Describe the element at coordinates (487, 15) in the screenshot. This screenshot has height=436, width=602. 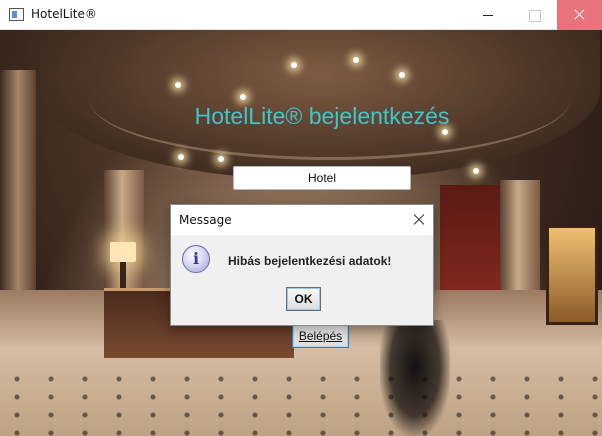
I see `minimize-button` at that location.